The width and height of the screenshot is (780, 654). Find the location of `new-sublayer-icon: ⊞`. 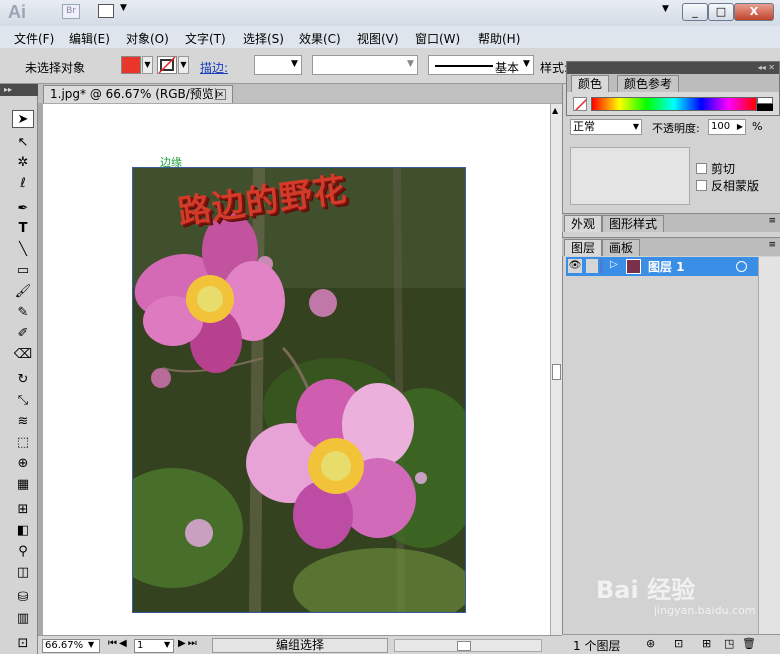

new-sublayer-icon: ⊞ is located at coordinates (706, 643).